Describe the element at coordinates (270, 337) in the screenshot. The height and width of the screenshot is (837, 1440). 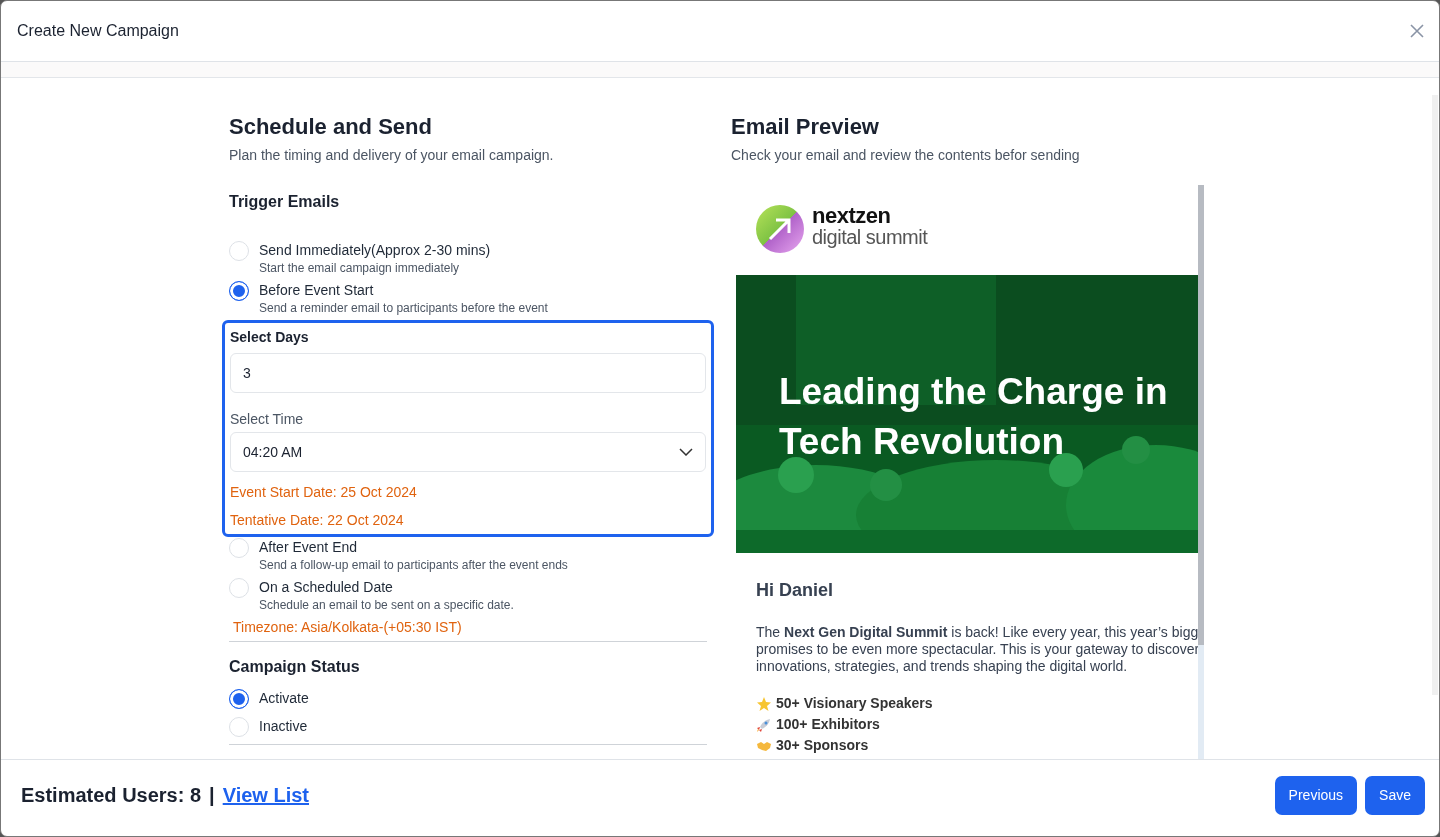
I see `field-label: Select Days` at that location.